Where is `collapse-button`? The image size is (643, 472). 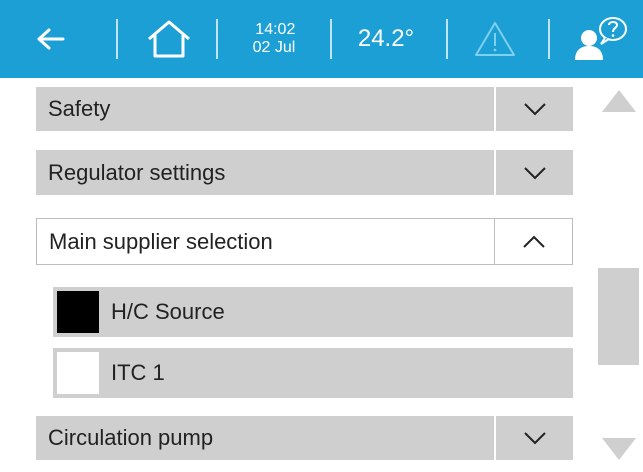
collapse-button is located at coordinates (533, 241).